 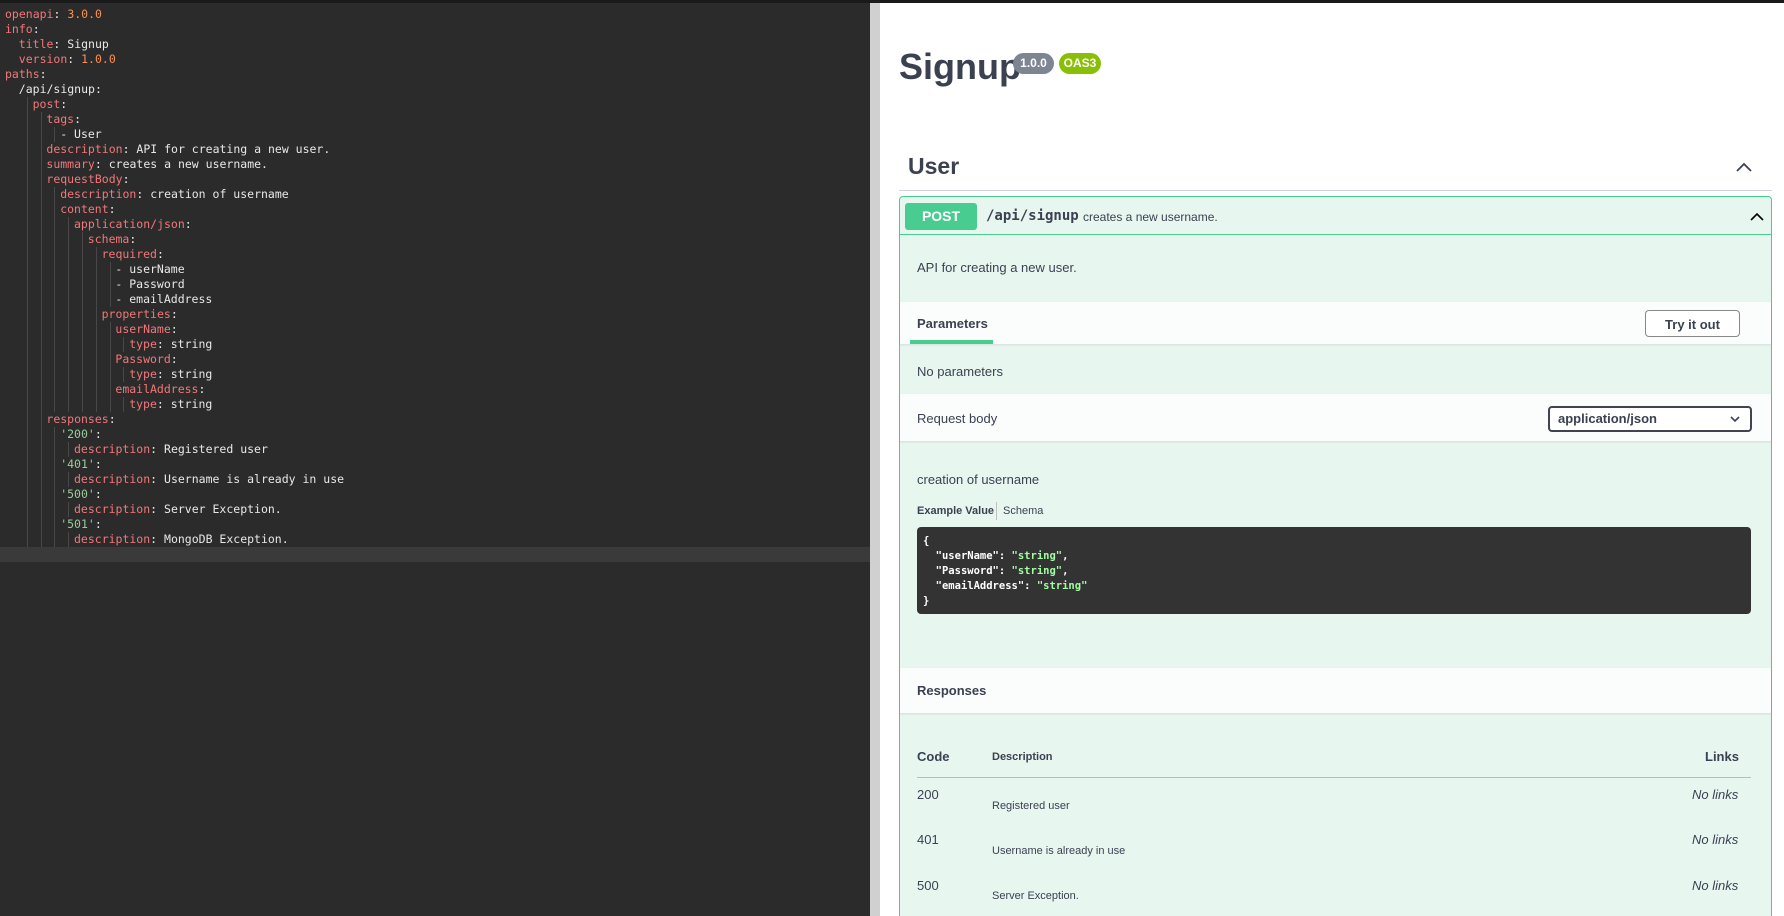 What do you see at coordinates (435, 194) in the screenshot?
I see `code-line: description: creation of username` at bounding box center [435, 194].